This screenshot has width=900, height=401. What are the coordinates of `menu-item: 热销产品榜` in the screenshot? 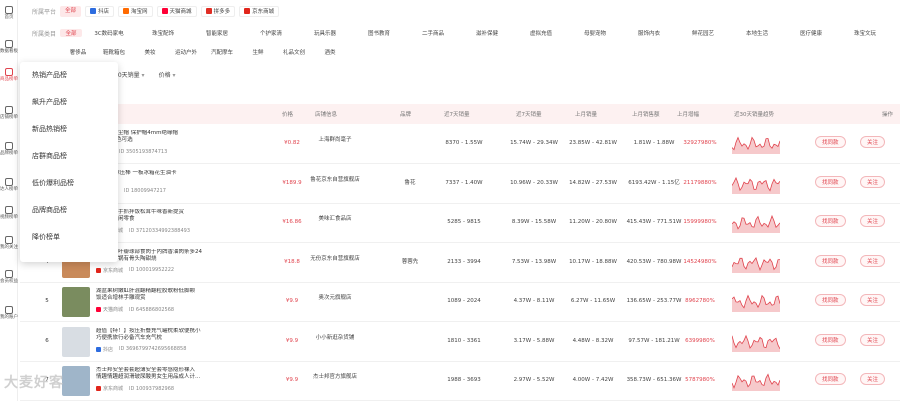 It's located at (49, 75).